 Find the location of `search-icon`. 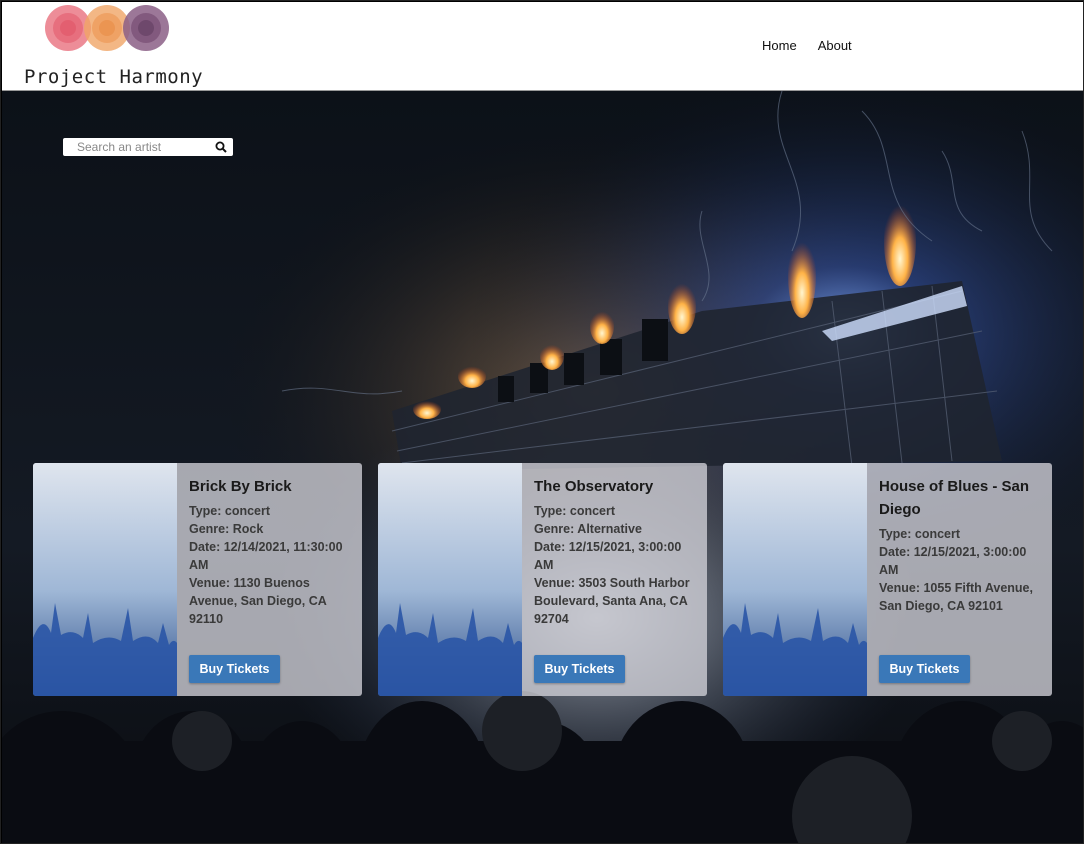

search-icon is located at coordinates (221, 147).